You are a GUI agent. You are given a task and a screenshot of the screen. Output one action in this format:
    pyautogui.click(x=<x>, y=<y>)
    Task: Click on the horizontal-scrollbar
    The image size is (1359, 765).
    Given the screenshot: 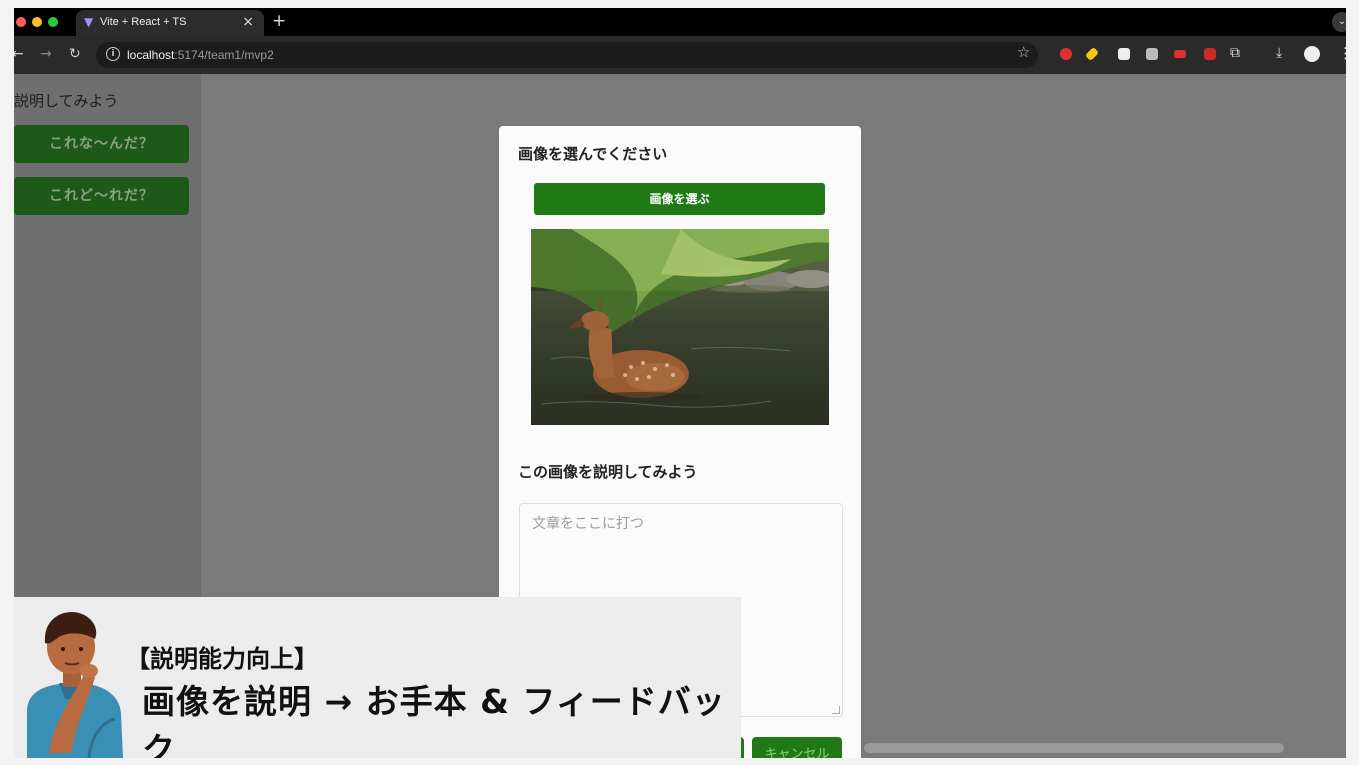 What is the action you would take?
    pyautogui.click(x=1074, y=748)
    